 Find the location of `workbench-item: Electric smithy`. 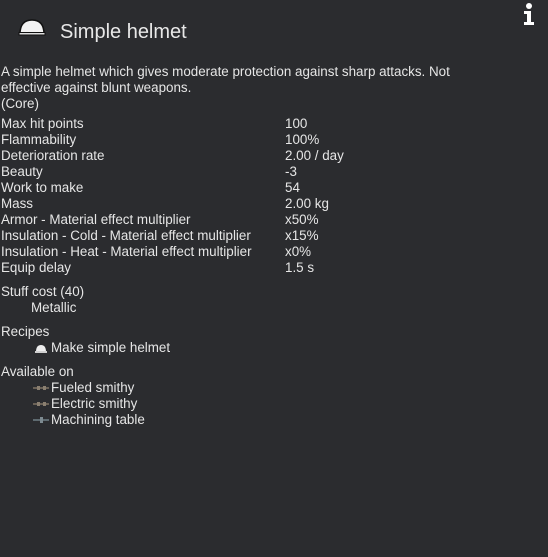

workbench-item: Electric smithy is located at coordinates (271, 404).